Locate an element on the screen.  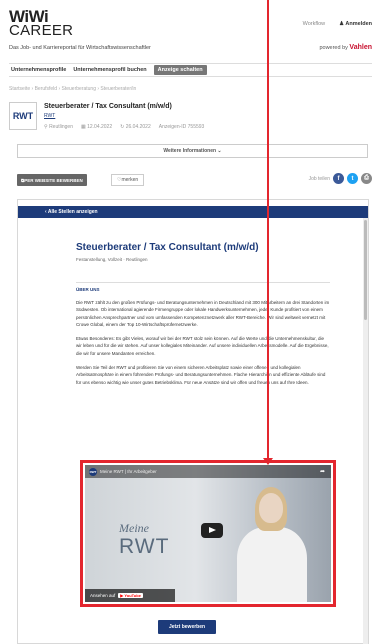
bookmark-label: merken is located at coordinates (130, 180).